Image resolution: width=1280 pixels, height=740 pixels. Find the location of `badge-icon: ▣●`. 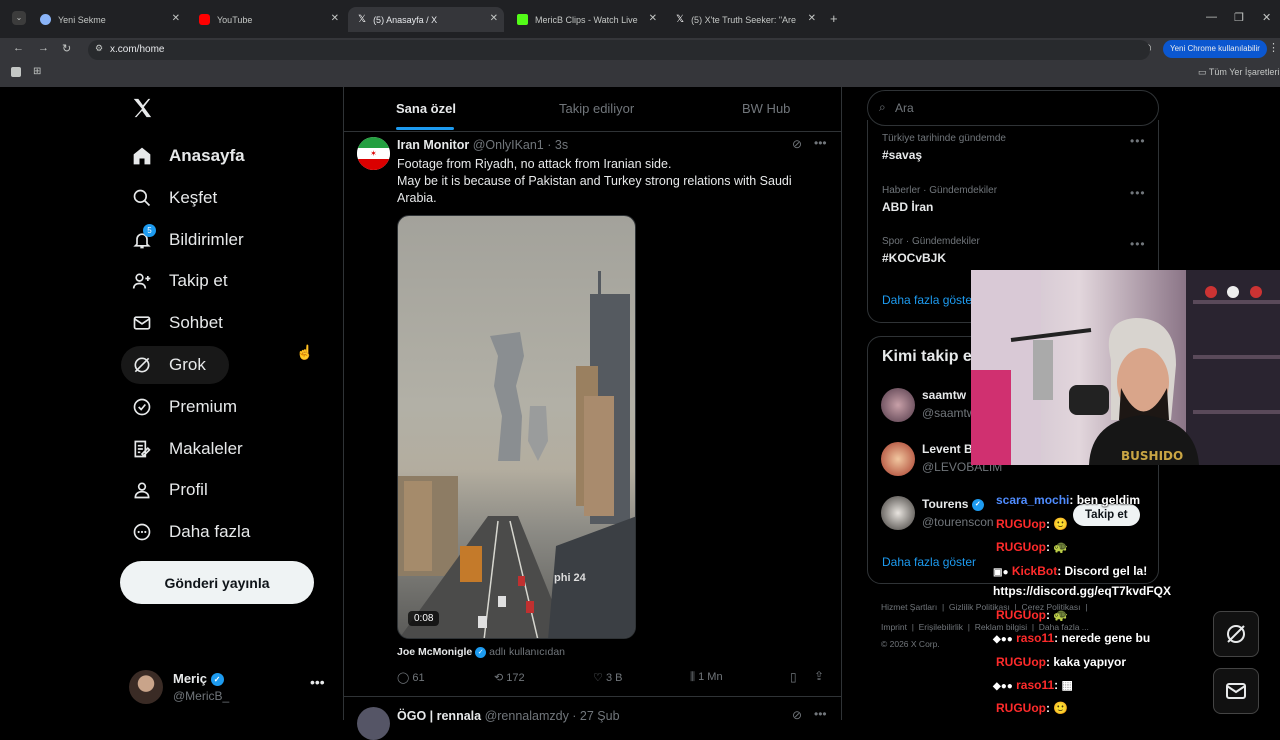

badge-icon: ▣● is located at coordinates (1001, 572).